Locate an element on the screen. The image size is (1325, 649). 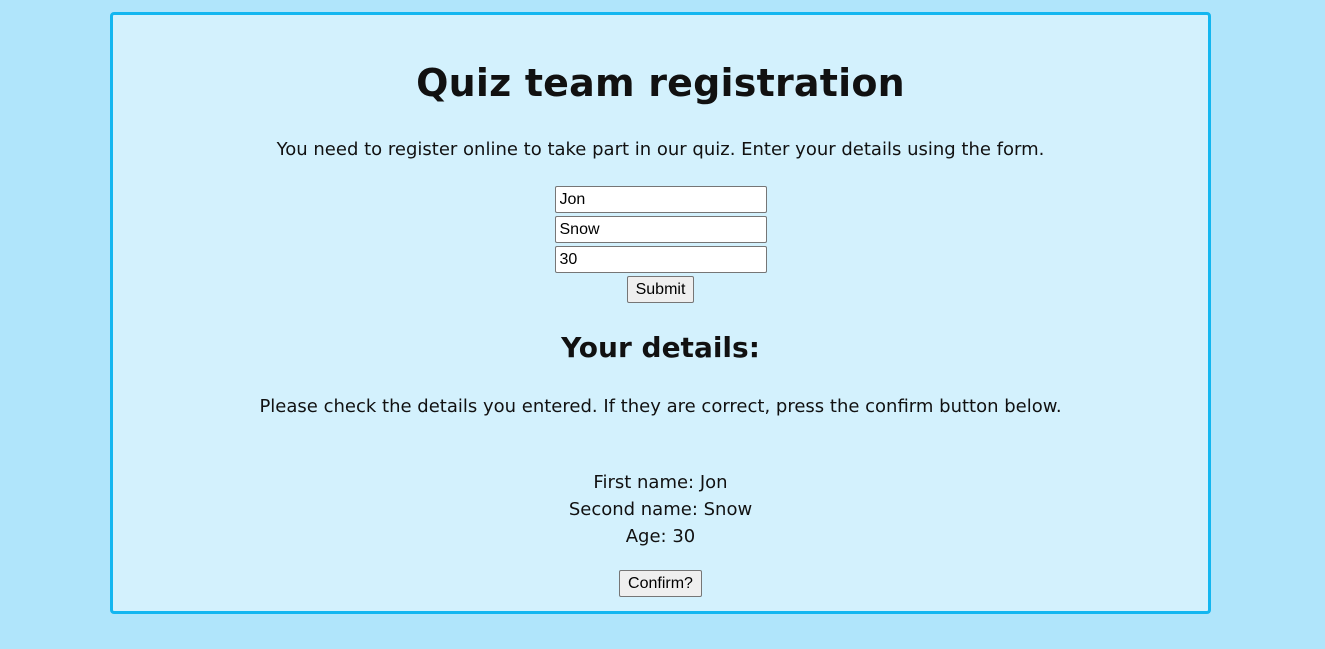
confirm-area: Confirm? is located at coordinates (660, 583).